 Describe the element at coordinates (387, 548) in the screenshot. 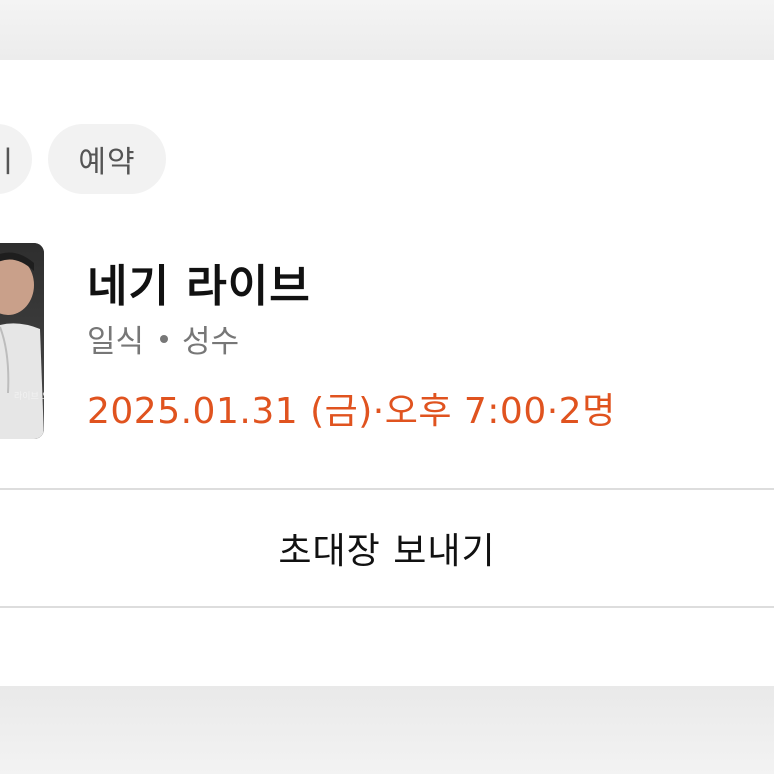

I see `send-invitation-button: 초대장 보내기` at that location.